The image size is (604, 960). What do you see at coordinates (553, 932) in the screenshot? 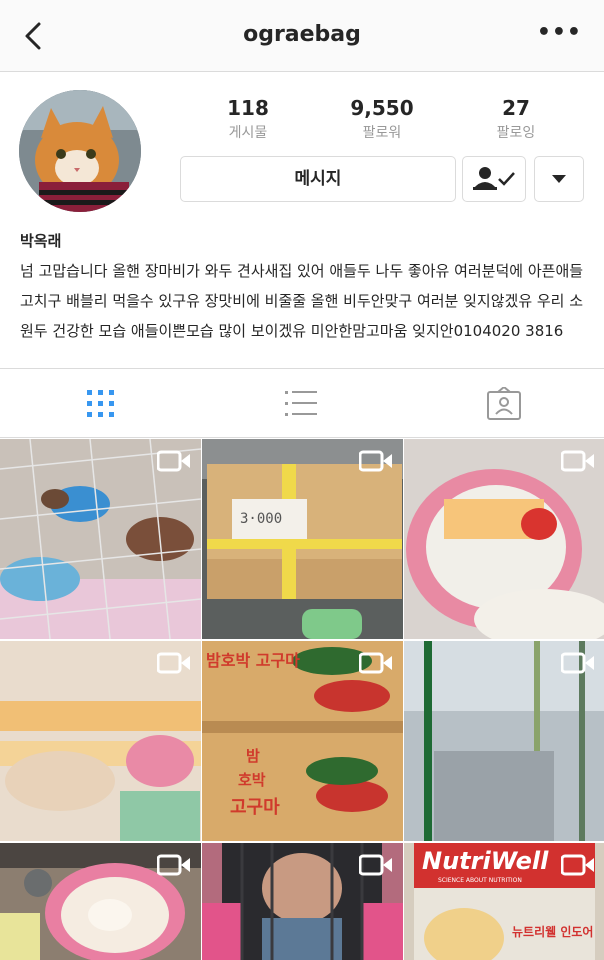
I see `product-name-text: 뉴트리웰 인도어` at bounding box center [553, 932].